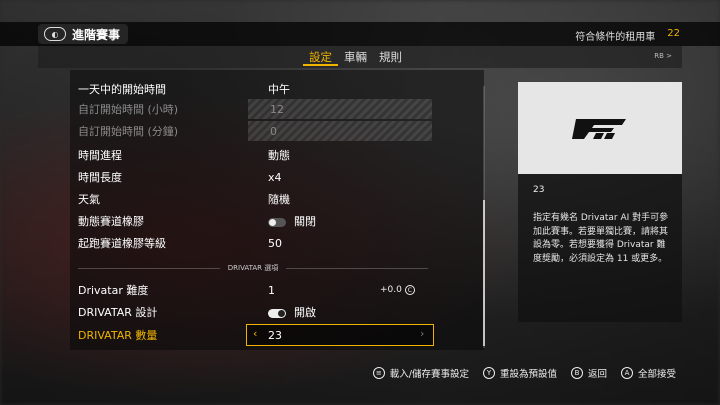 The width and height of the screenshot is (720, 405). Describe the element at coordinates (275, 177) in the screenshot. I see `setting-value: x4` at that location.